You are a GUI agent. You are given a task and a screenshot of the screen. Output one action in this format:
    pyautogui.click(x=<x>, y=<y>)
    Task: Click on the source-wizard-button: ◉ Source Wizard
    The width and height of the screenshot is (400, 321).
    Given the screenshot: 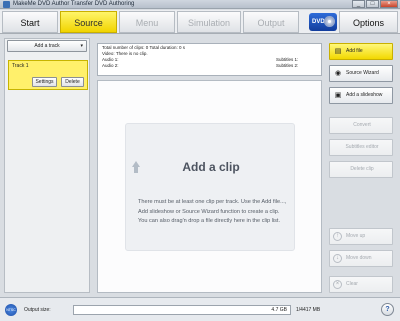 What is the action you would take?
    pyautogui.click(x=361, y=73)
    